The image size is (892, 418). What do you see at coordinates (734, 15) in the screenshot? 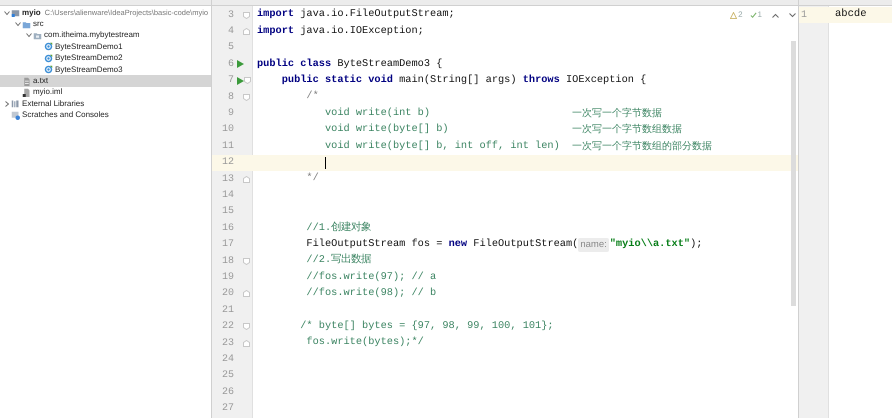
I see `warning-icon` at bounding box center [734, 15].